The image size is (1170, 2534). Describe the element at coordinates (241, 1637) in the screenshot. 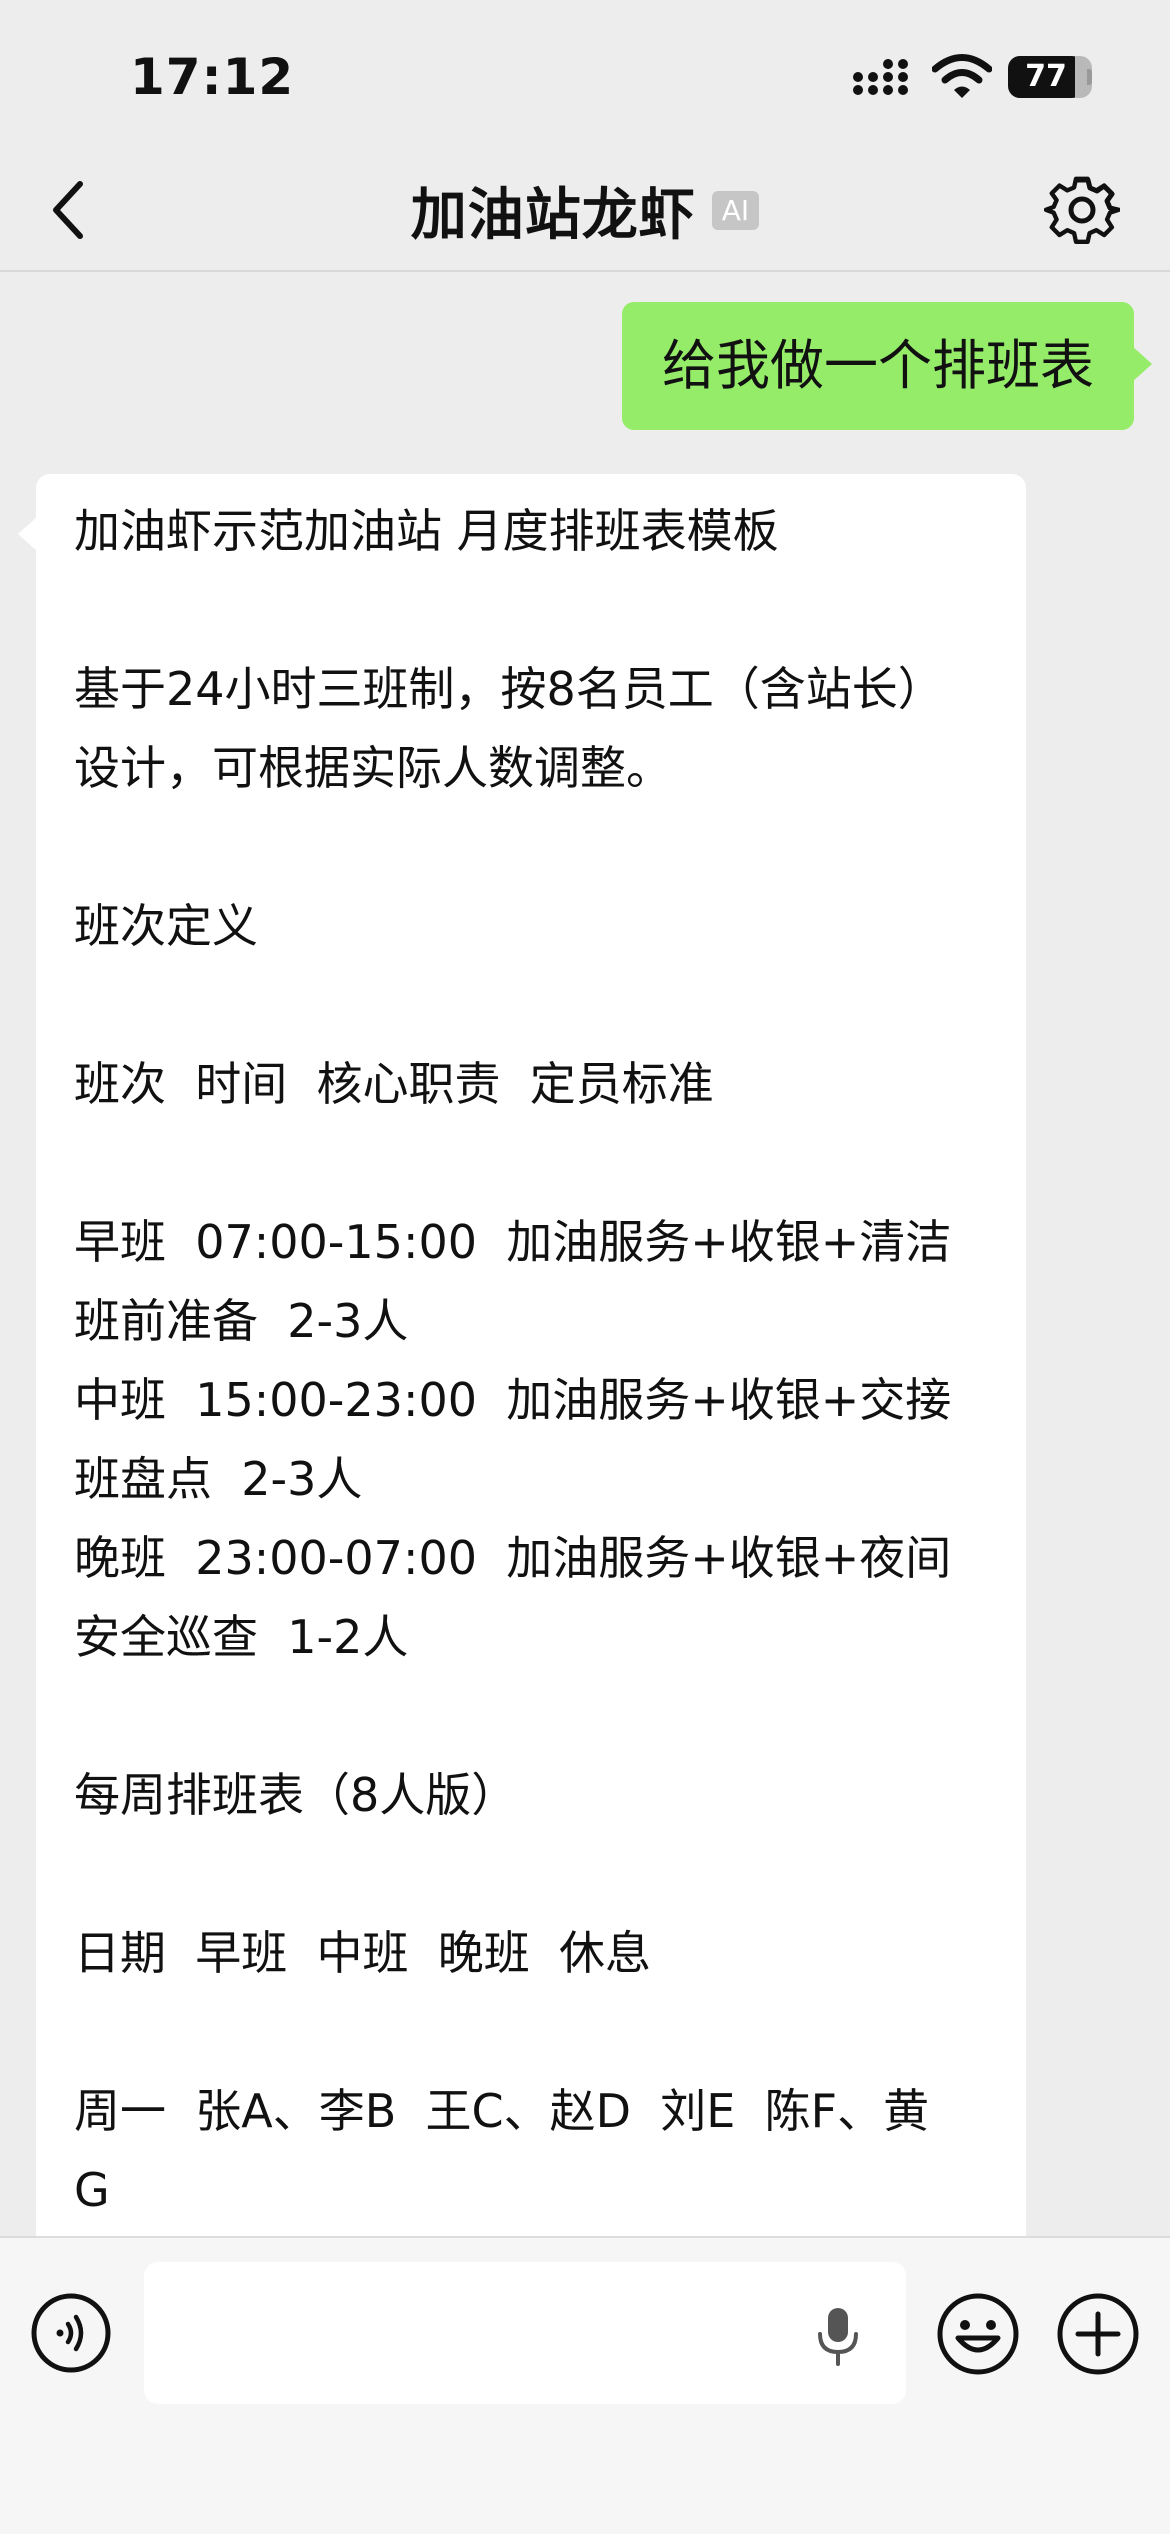

I see `message-line: 安全巡查 1-2人` at that location.